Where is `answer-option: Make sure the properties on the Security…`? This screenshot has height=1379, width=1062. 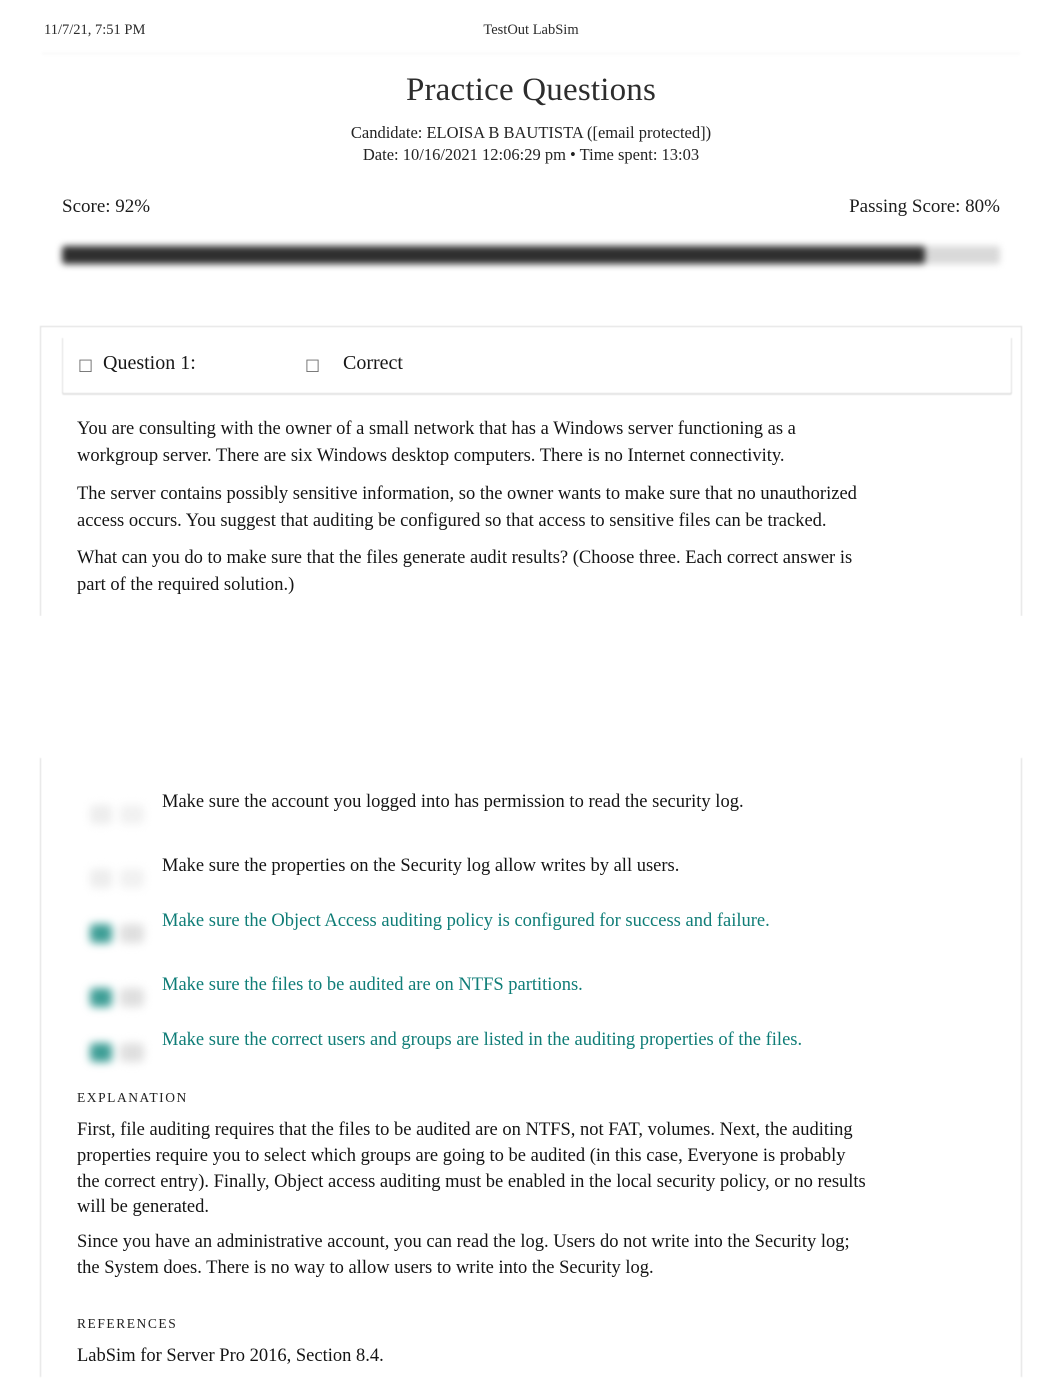
answer-option: Make sure the properties on the Security… is located at coordinates (493, 875).